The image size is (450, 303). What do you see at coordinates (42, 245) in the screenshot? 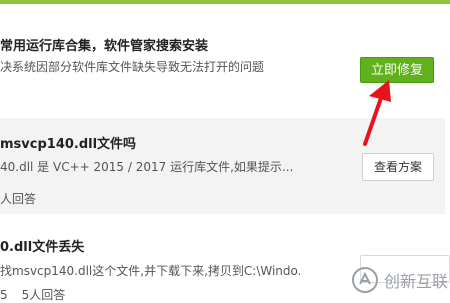
I see `result-title: 0.dll文件丢失` at bounding box center [42, 245].